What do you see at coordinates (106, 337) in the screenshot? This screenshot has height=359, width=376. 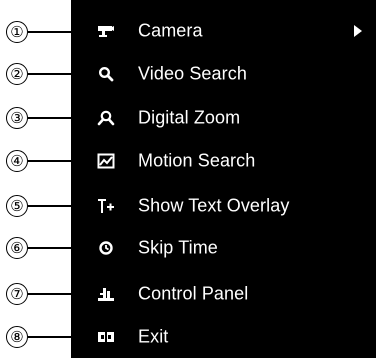 I see `exit-icon` at bounding box center [106, 337].